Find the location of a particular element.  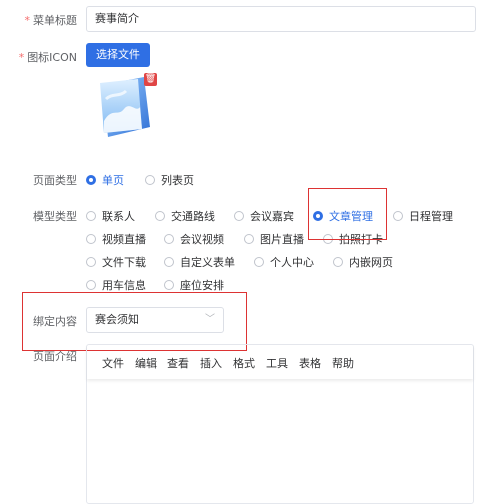

page-intro-label: 页面介绍 is located at coordinates (55, 356).